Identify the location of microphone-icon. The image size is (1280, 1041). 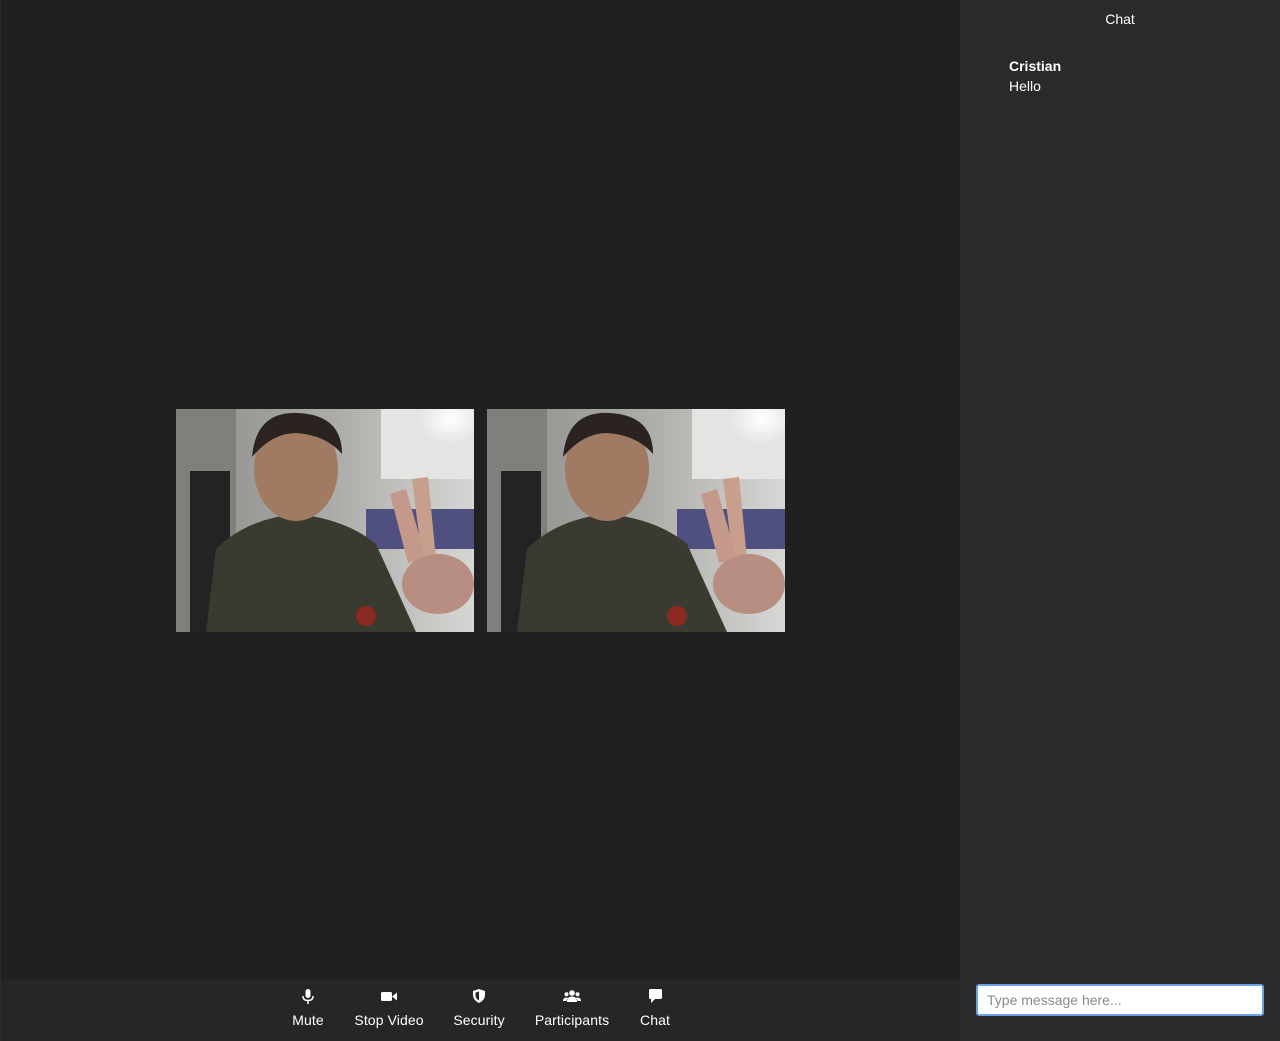
(308, 996).